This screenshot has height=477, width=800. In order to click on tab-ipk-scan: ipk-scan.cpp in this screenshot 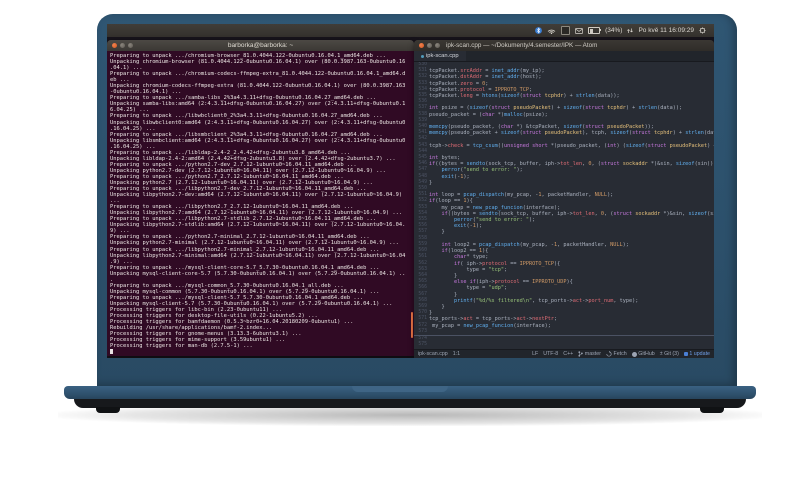, I will do `click(440, 56)`.